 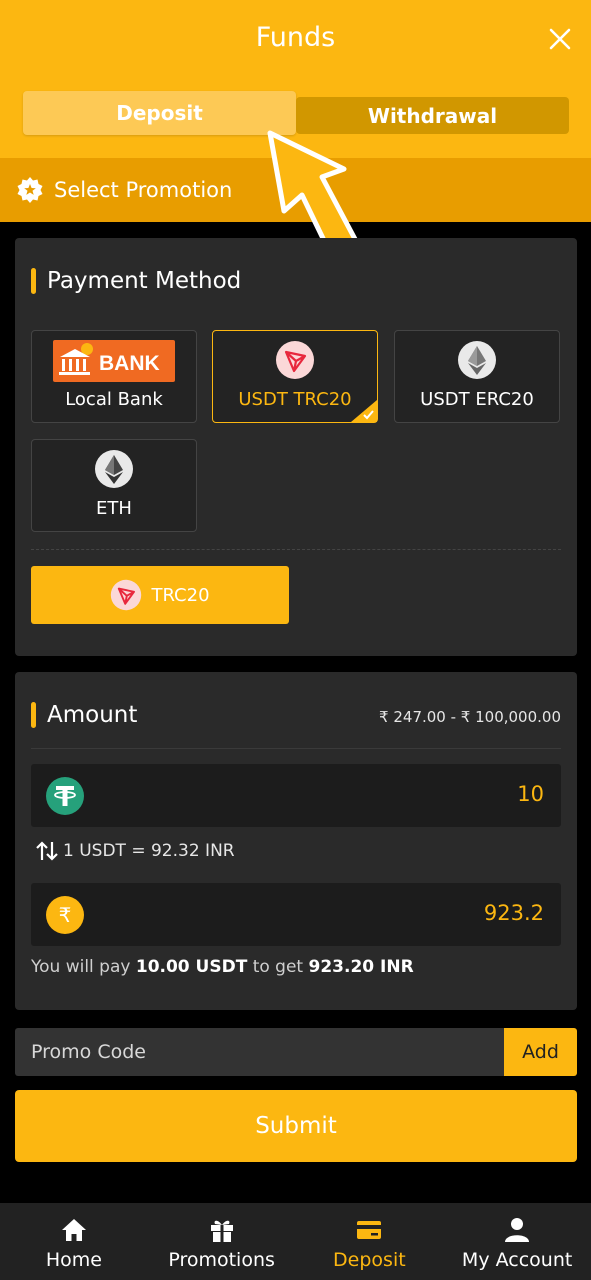 I want to click on bottom-nav: Home Promotions Deposit My Account, so click(x=295, y=1241).